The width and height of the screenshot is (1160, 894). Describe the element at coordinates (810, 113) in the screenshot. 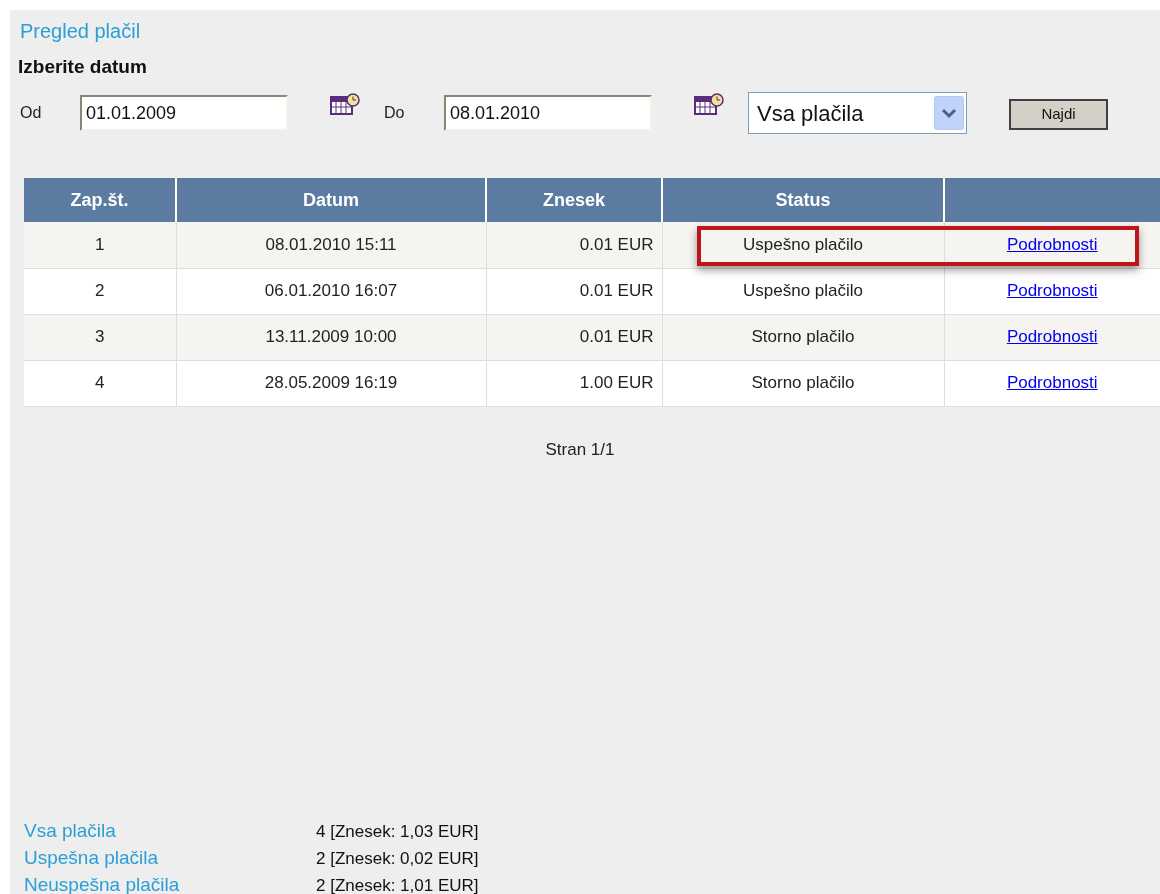

I see `dropdown-value: Vsa plačila` at that location.